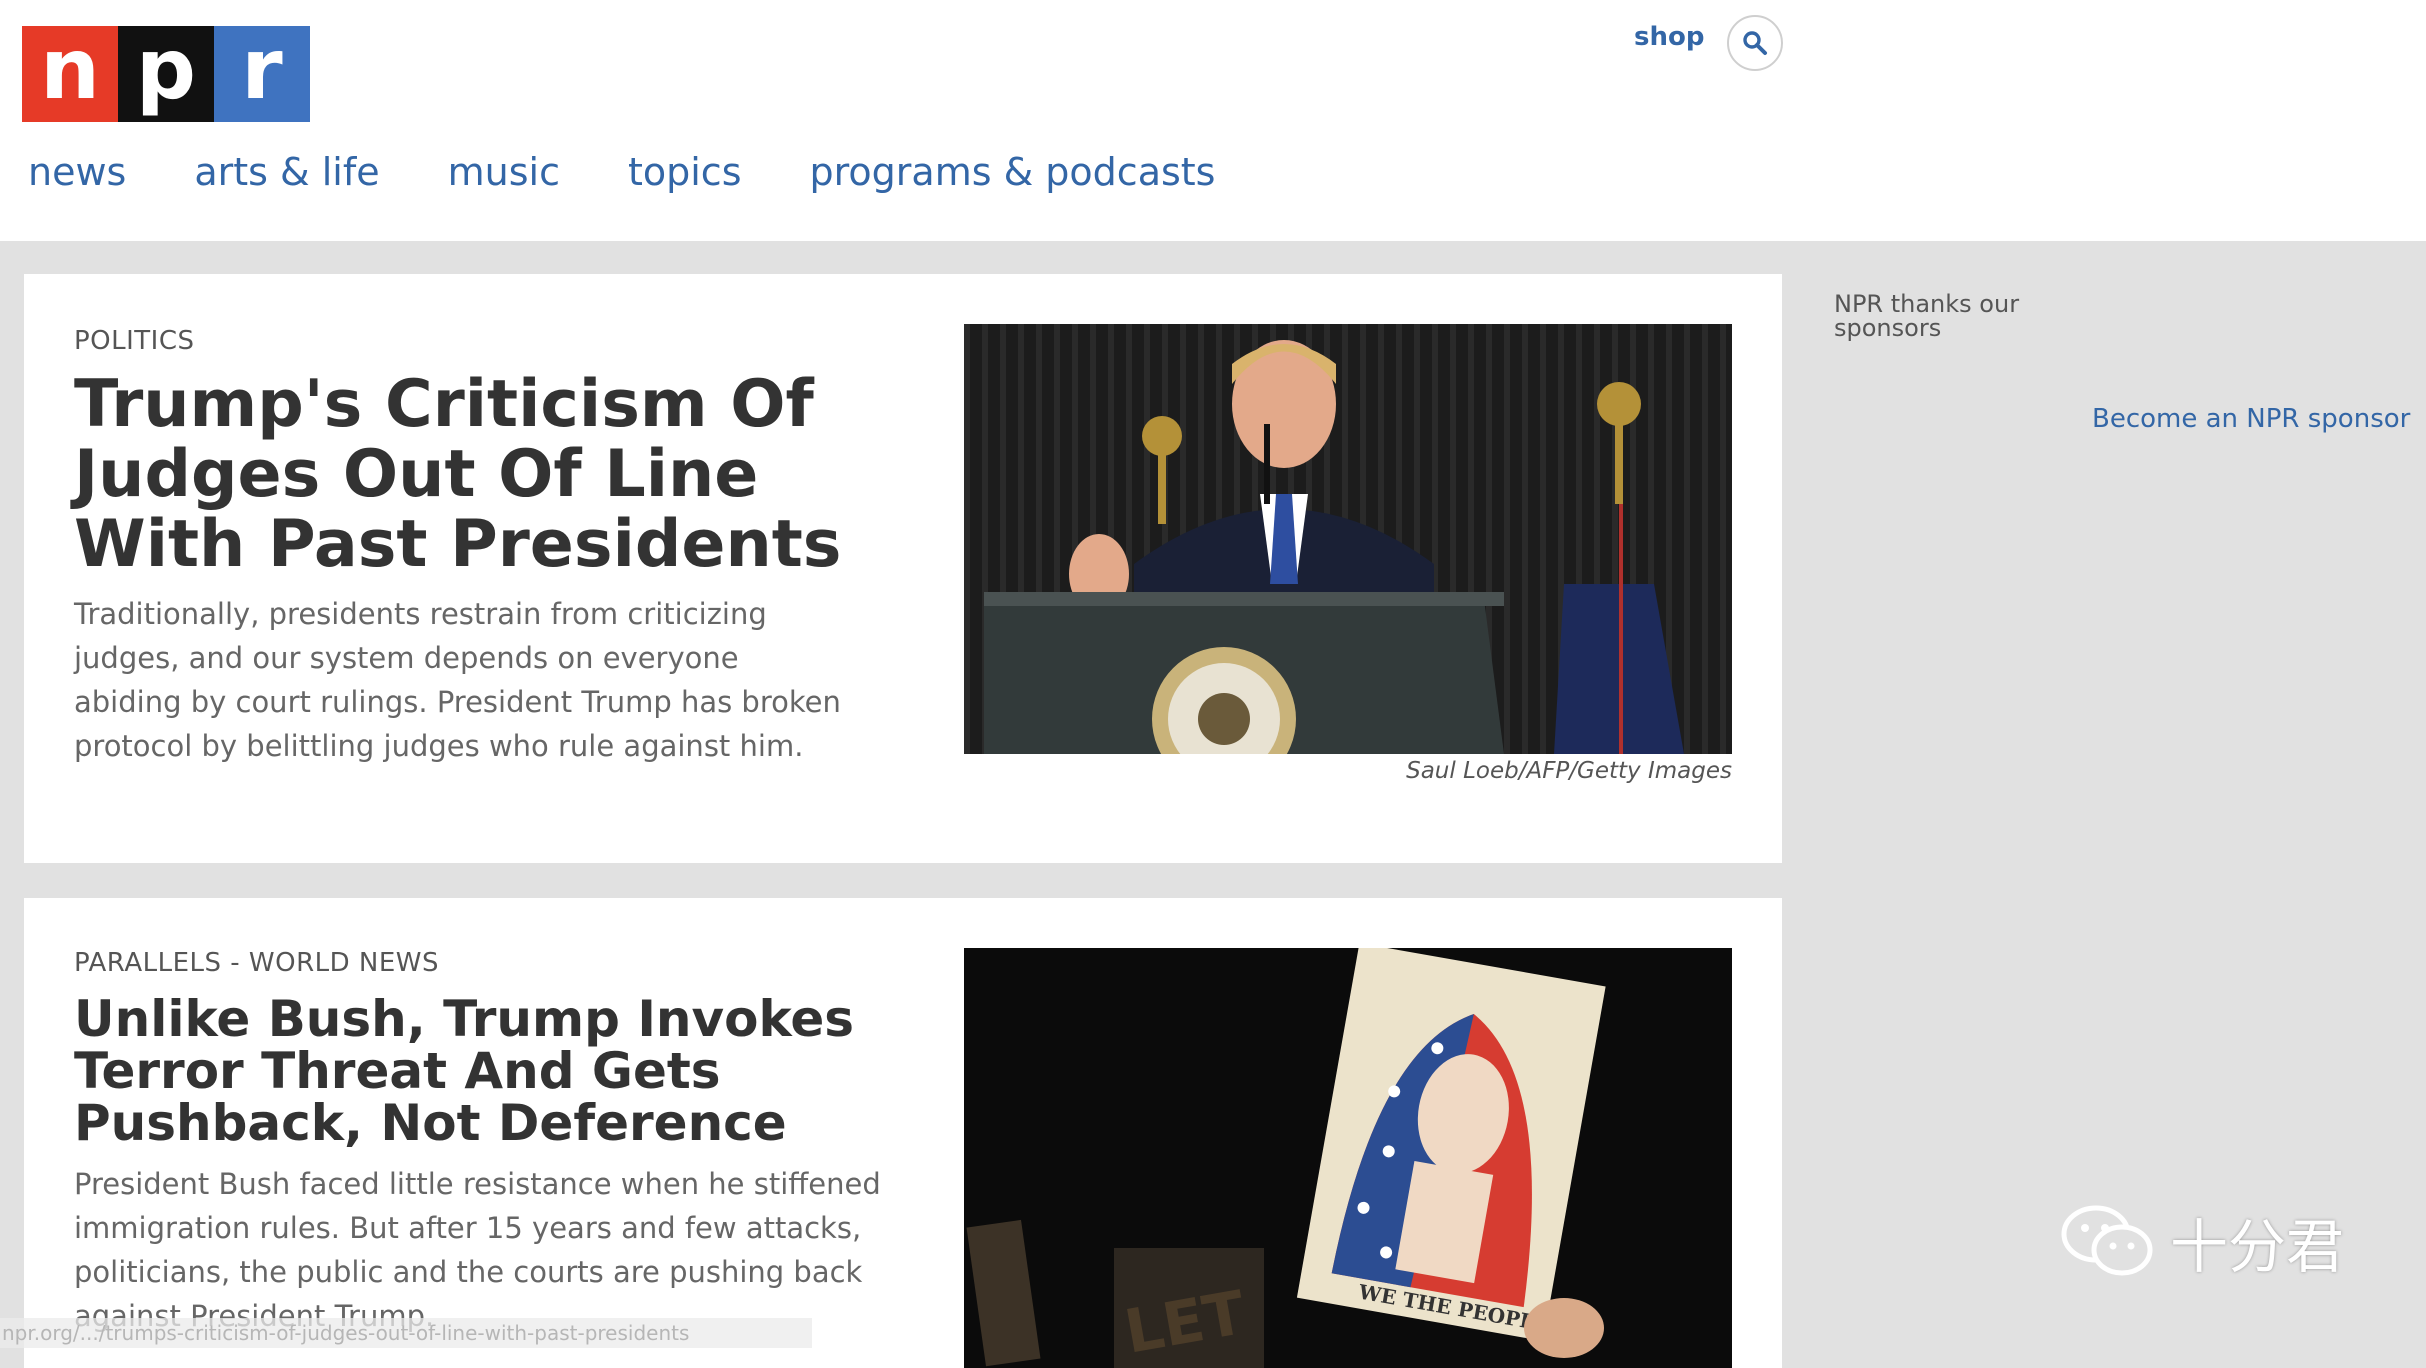  I want to click on podium-photo-illustration, so click(1348, 539).